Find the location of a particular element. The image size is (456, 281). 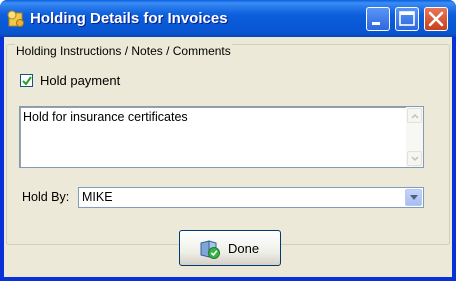

minimize-button is located at coordinates (378, 19).